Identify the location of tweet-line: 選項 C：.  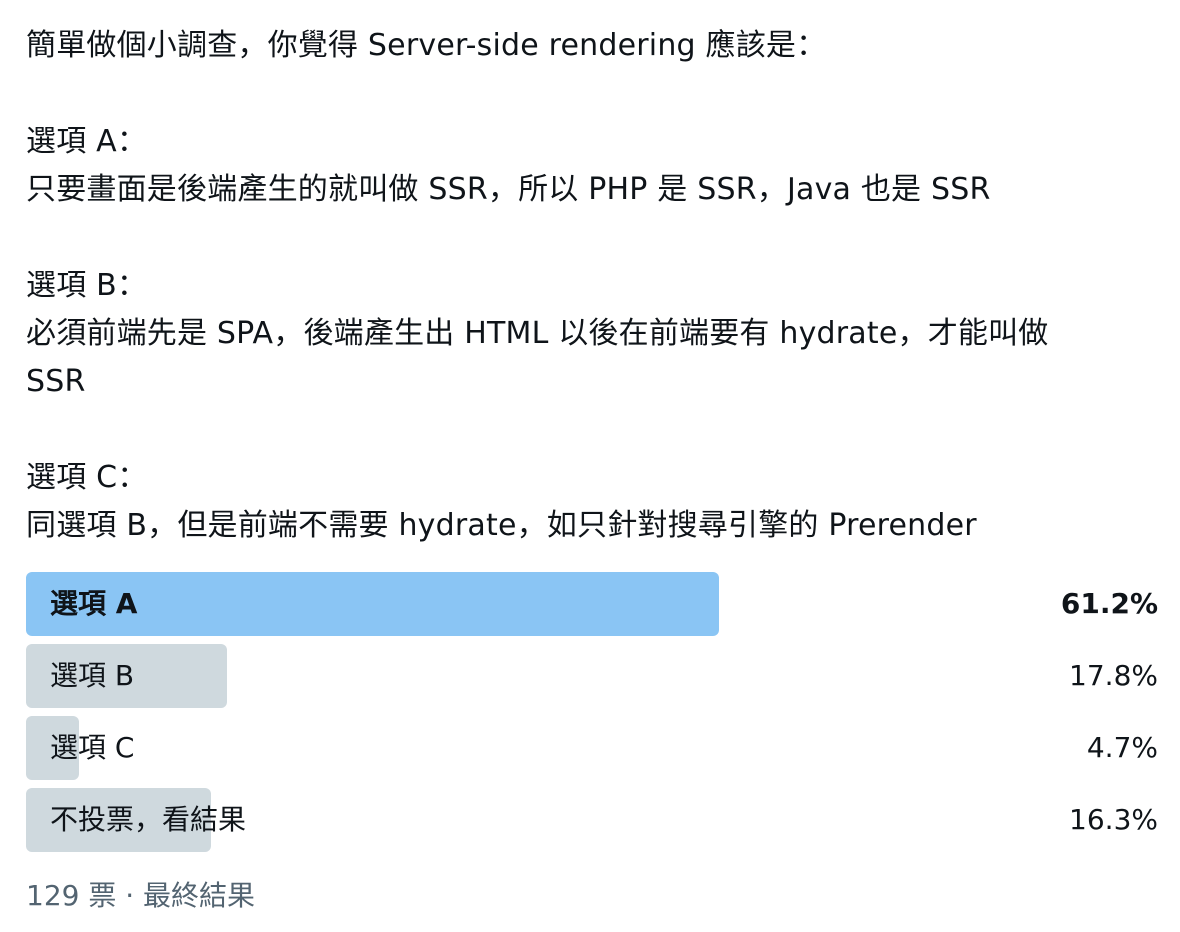
(87, 477).